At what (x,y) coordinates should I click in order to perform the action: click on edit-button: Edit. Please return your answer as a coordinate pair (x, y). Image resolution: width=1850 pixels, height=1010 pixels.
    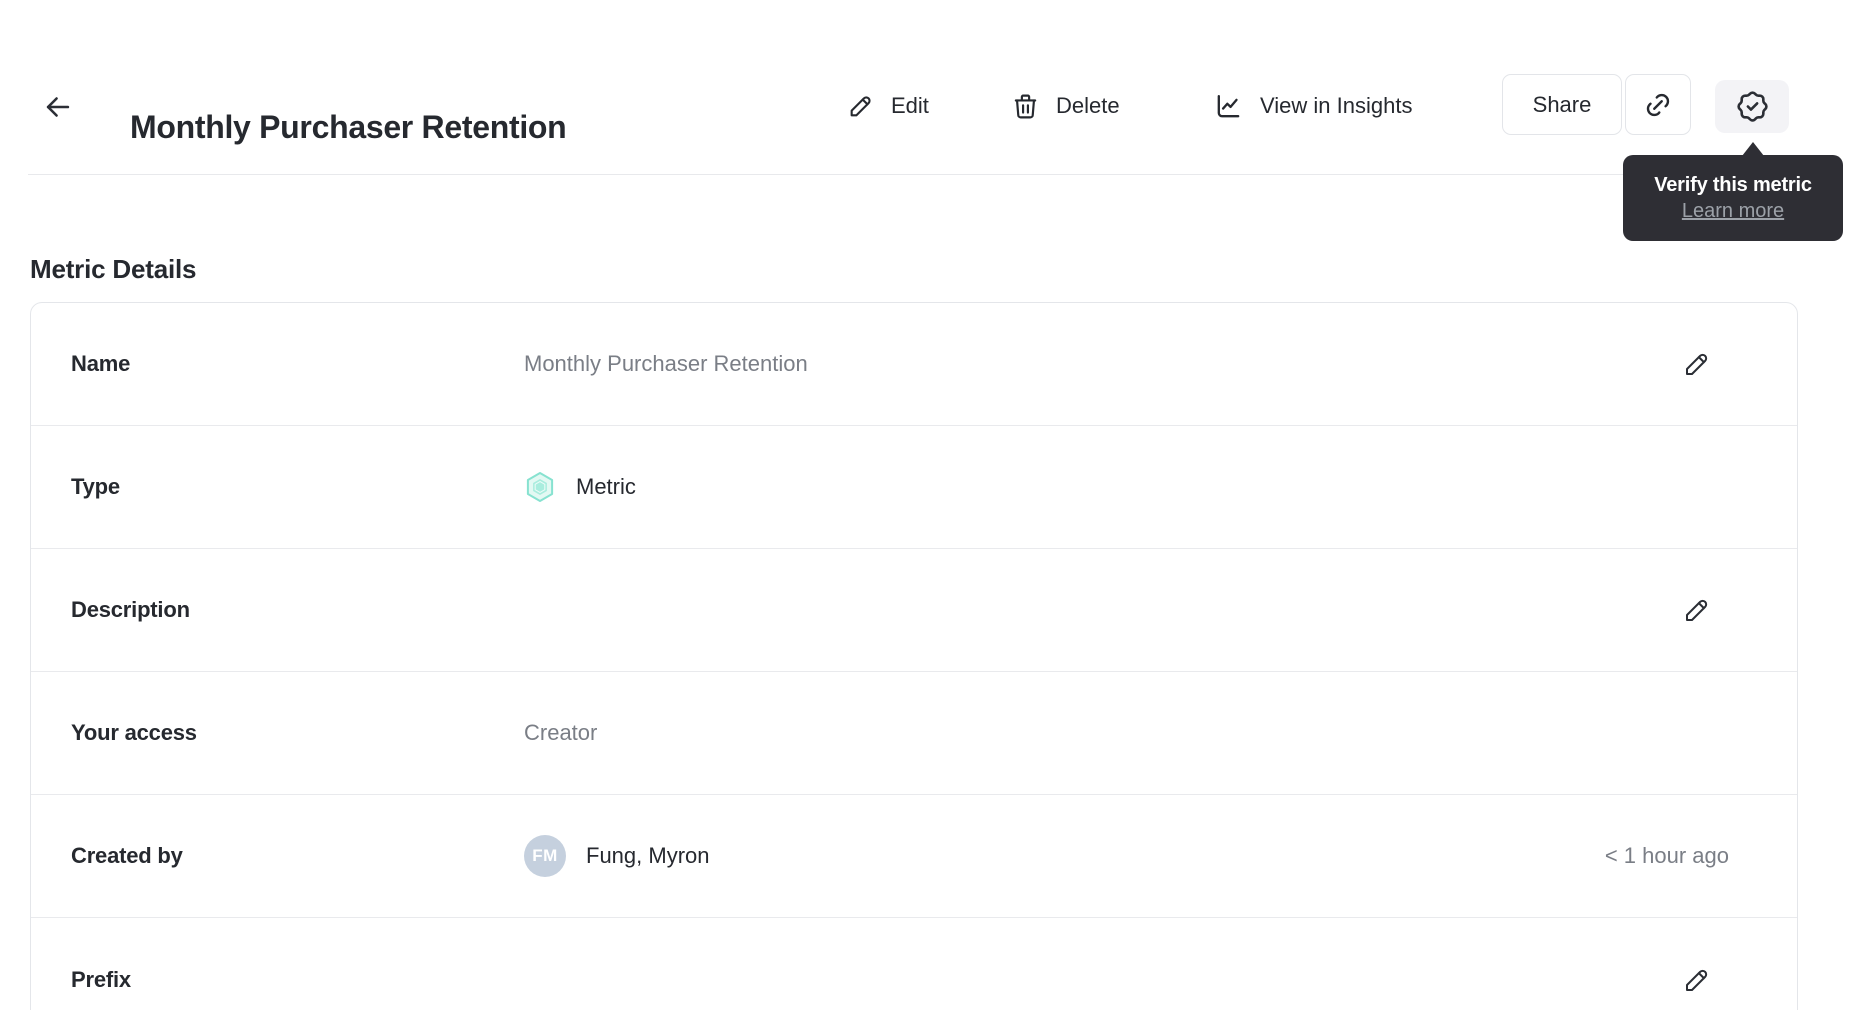
    Looking at the image, I should click on (888, 106).